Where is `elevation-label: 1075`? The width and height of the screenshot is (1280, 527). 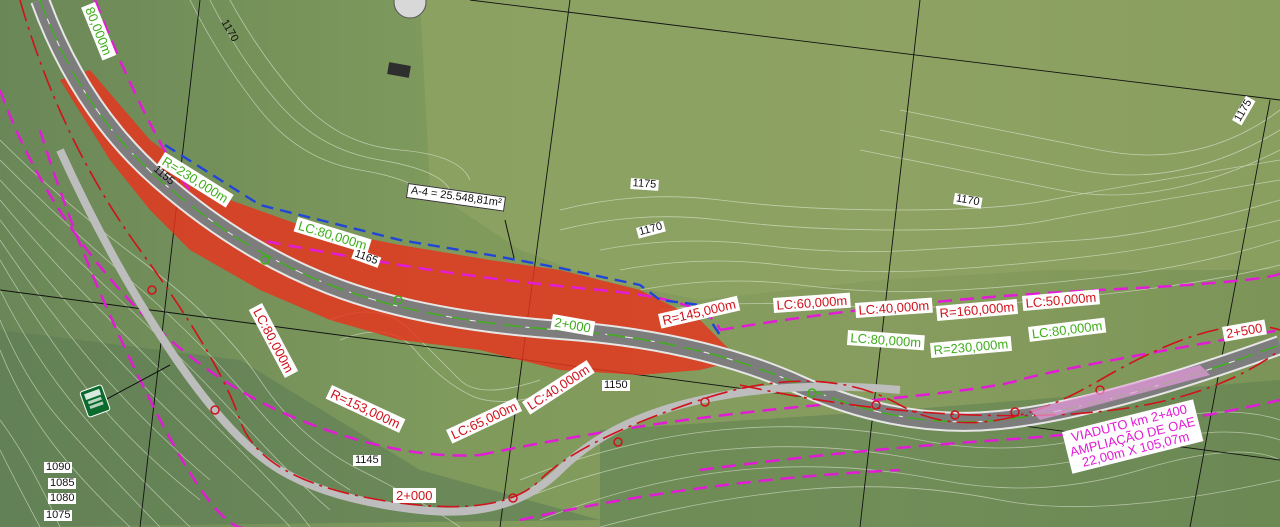 elevation-label: 1075 is located at coordinates (58, 515).